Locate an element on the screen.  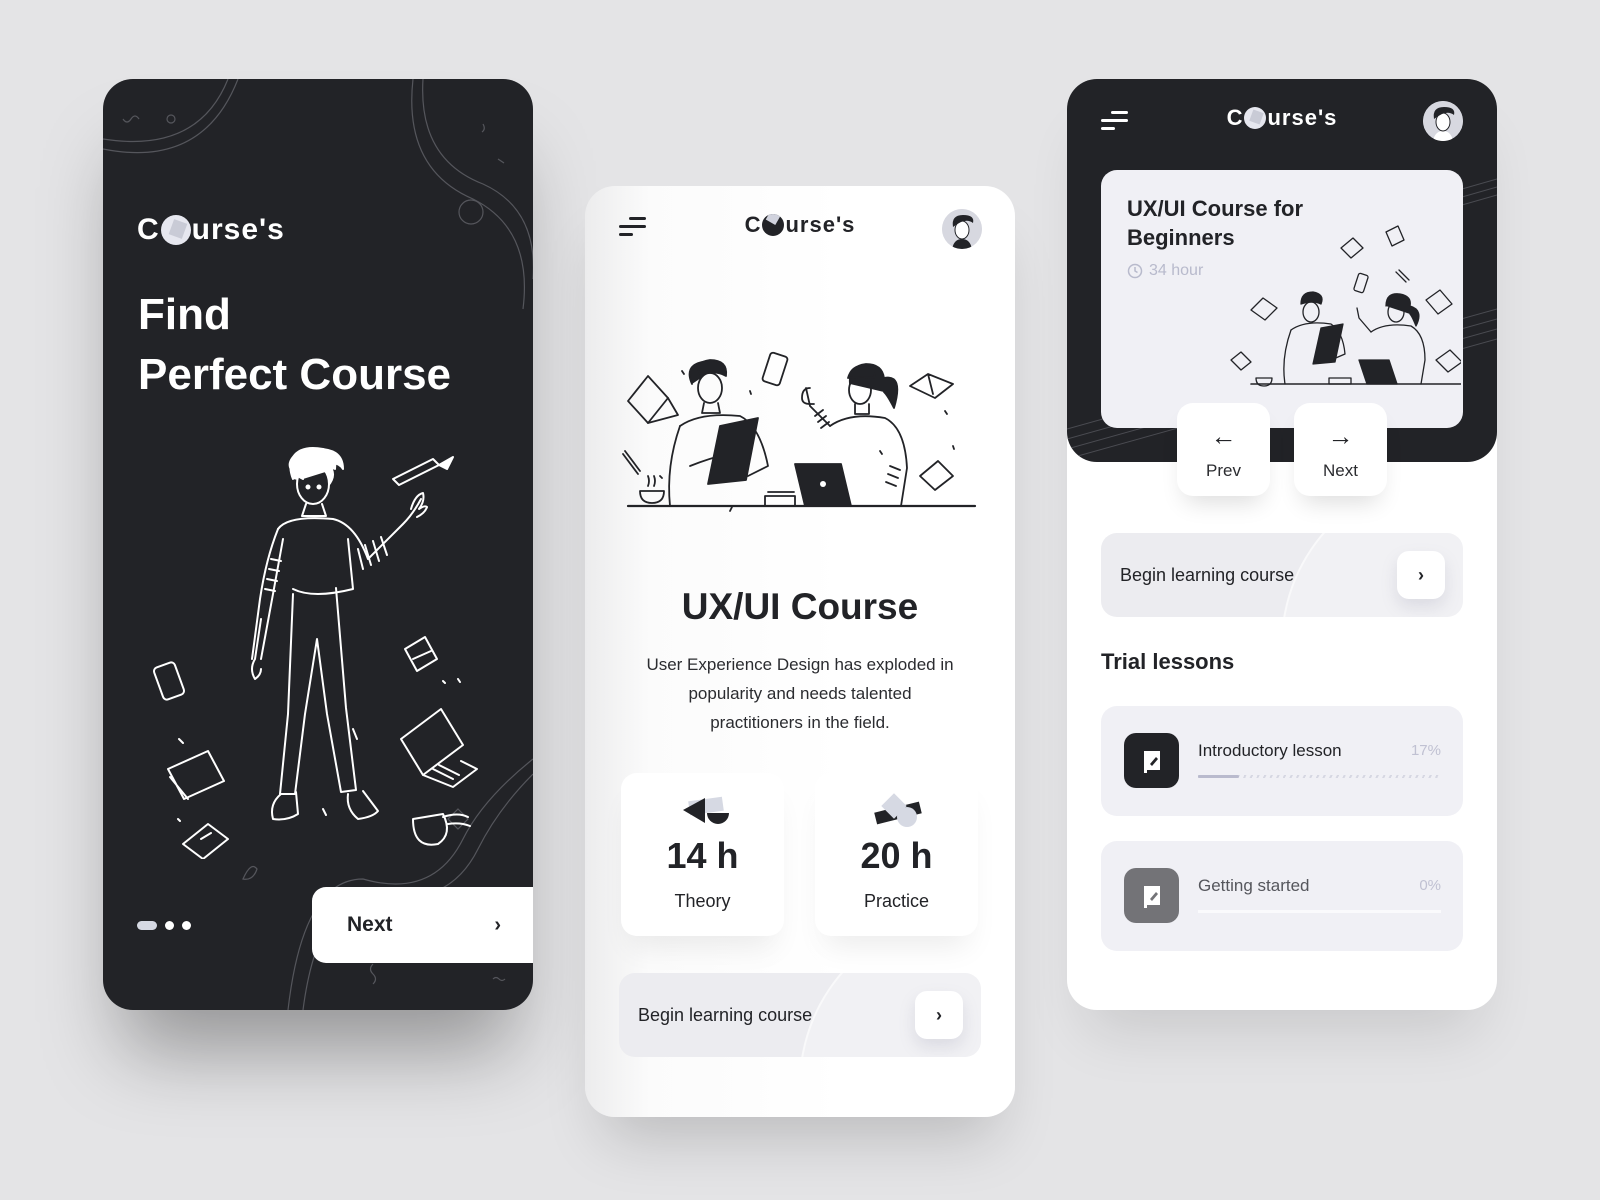
students-illustration-small is located at coordinates (1345, 306).